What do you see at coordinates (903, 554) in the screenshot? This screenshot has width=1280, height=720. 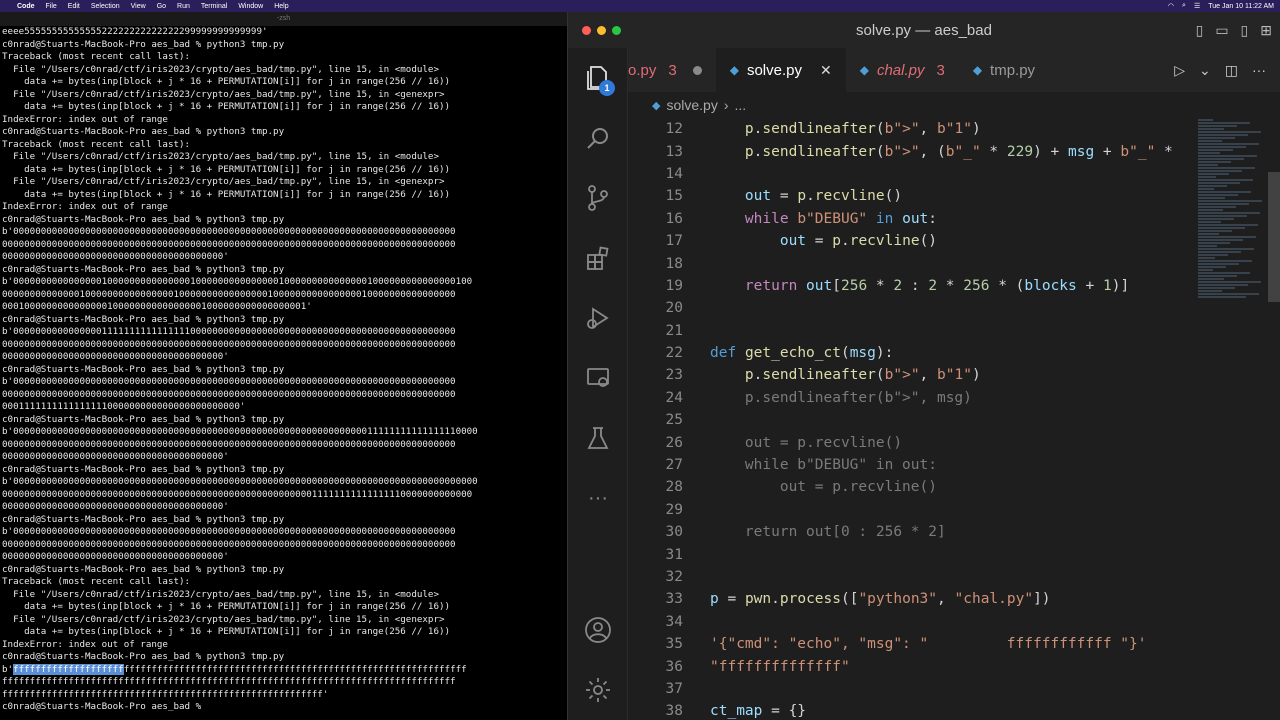 I see `code-line: 31` at bounding box center [903, 554].